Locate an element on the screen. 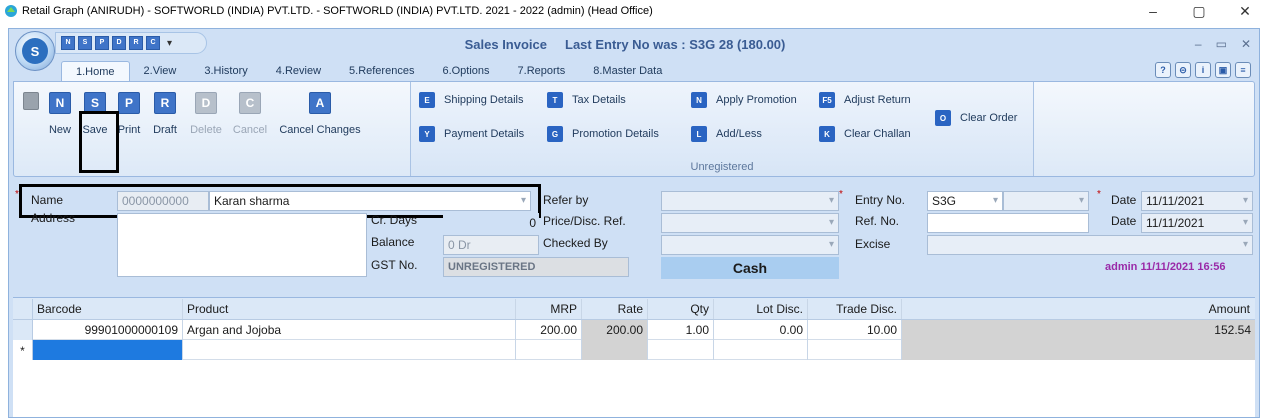 The width and height of the screenshot is (1268, 418). help-icon: ? is located at coordinates (1163, 70).